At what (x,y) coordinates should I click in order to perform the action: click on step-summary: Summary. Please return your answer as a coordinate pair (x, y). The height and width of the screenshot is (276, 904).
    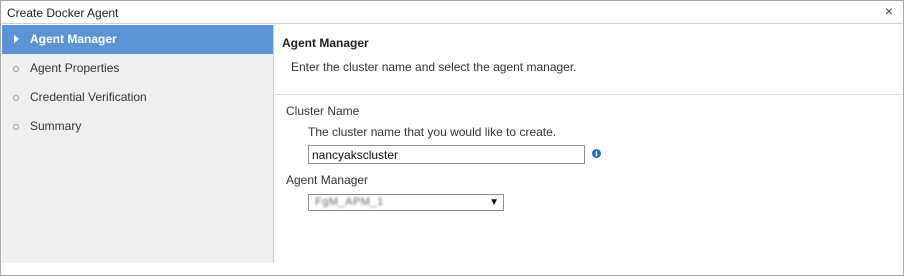
    Looking at the image, I should click on (137, 126).